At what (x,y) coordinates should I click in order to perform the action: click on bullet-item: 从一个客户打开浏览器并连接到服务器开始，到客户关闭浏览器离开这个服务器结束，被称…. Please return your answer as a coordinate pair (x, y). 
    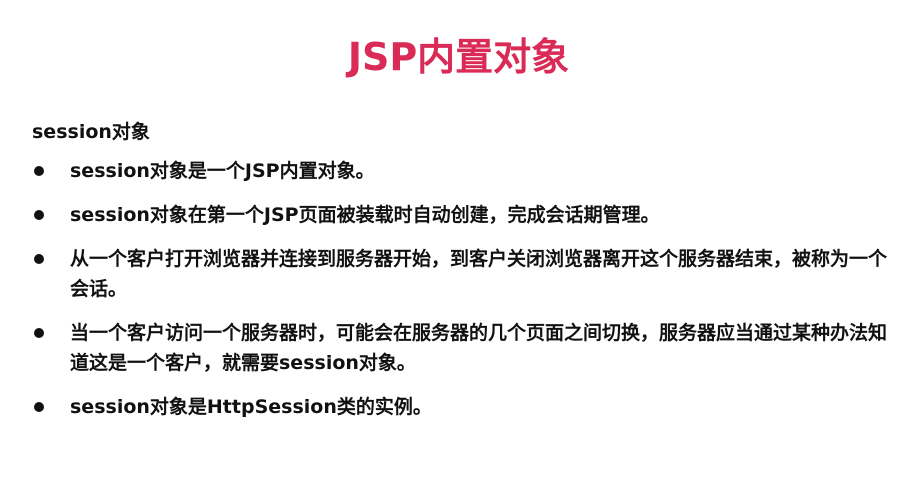
    Looking at the image, I should click on (462, 274).